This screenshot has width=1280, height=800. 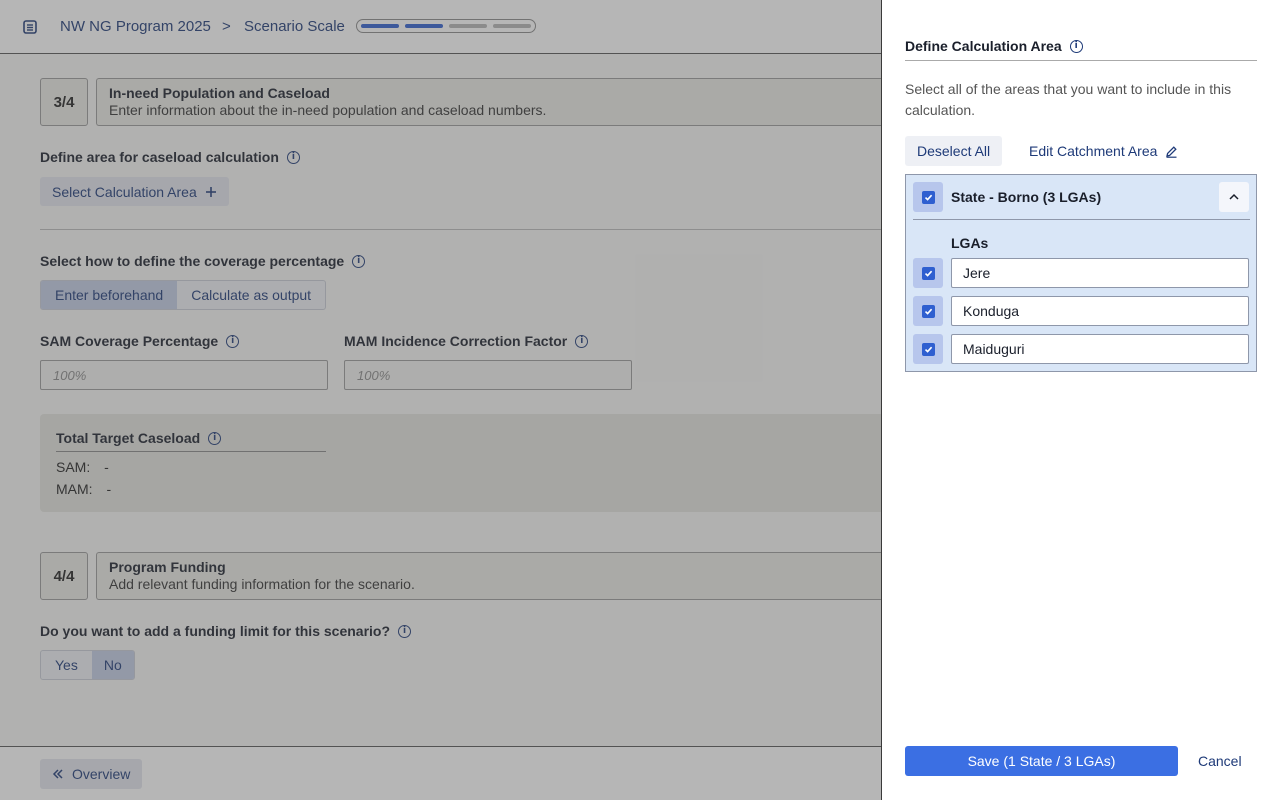 I want to click on lga-item-maiduguri: Maiduguri, so click(x=1100, y=349).